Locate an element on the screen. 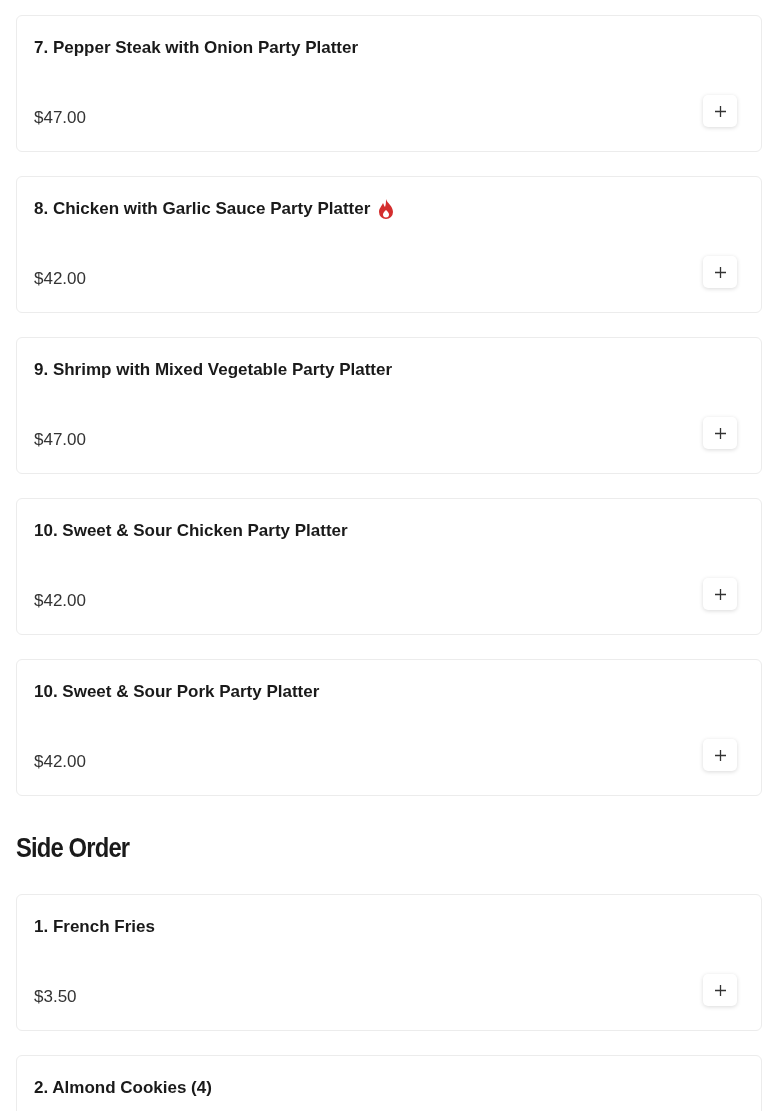  item-price: $3.50 is located at coordinates (55, 997).